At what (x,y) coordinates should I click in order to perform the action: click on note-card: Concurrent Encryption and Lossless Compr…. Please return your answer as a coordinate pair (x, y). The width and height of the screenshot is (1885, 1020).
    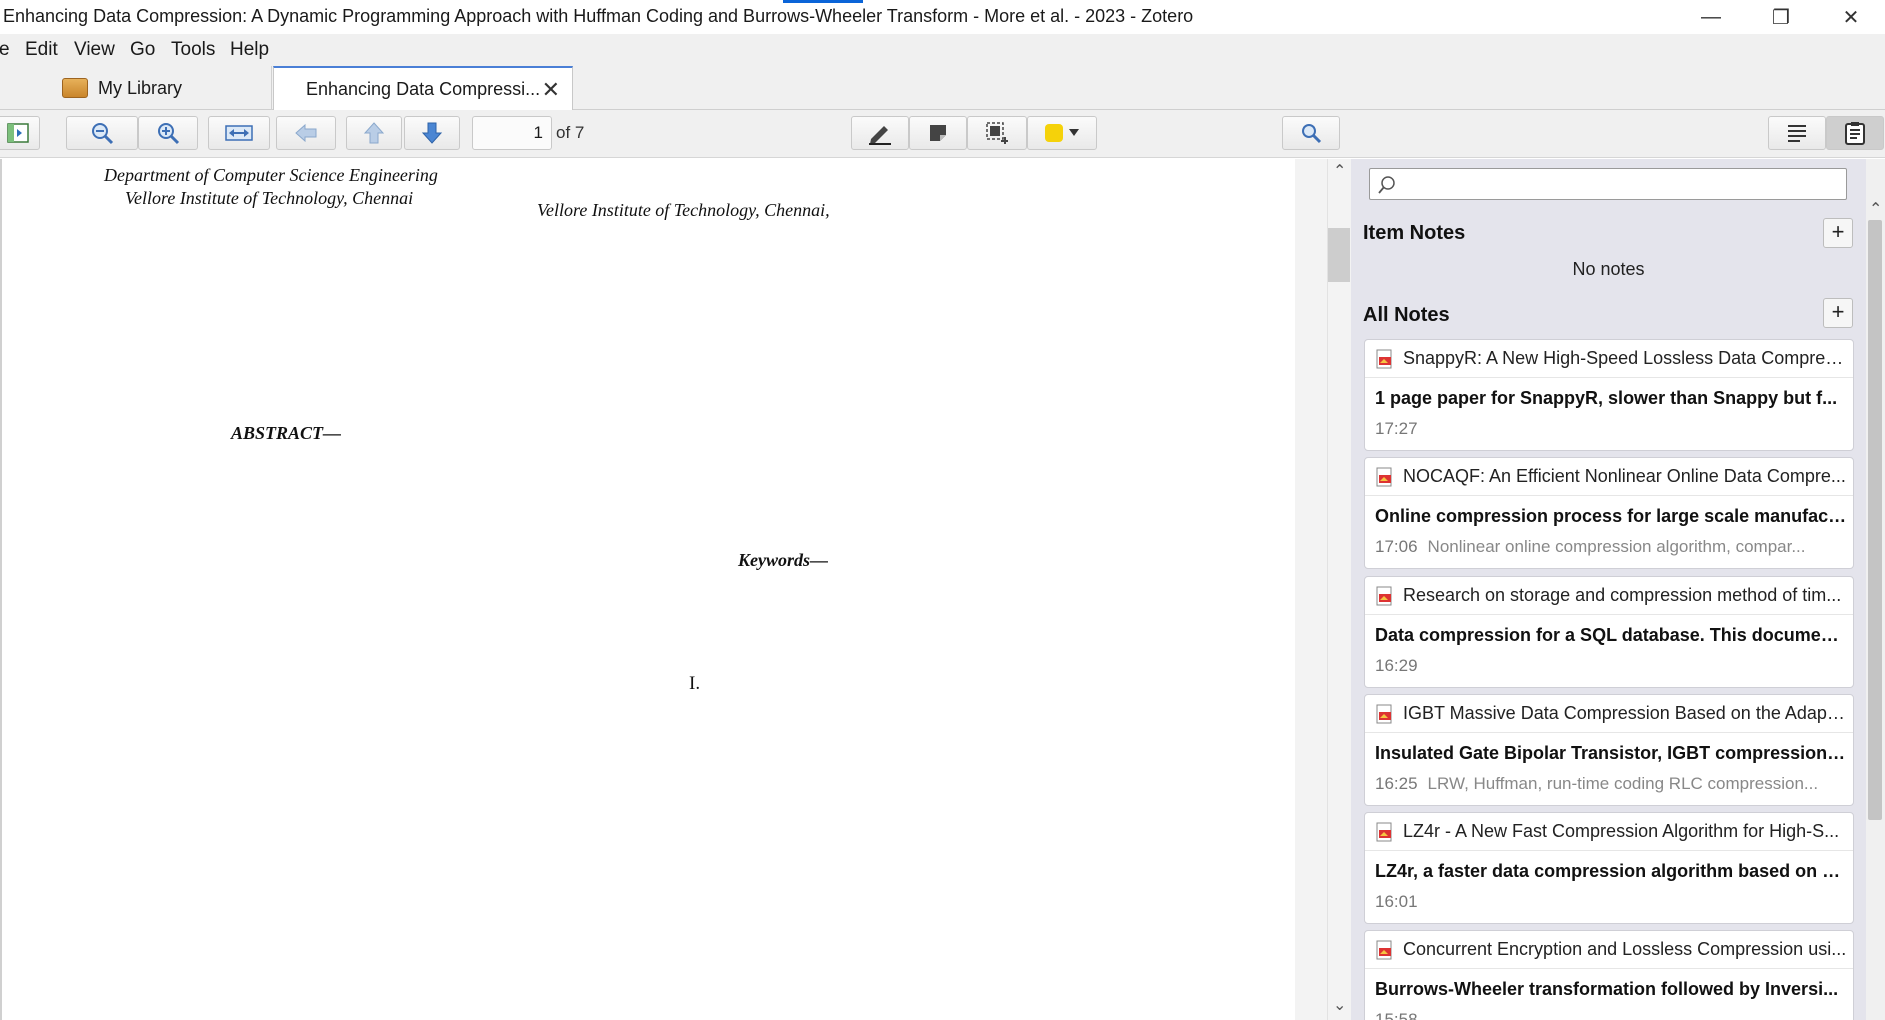
    Looking at the image, I should click on (1609, 975).